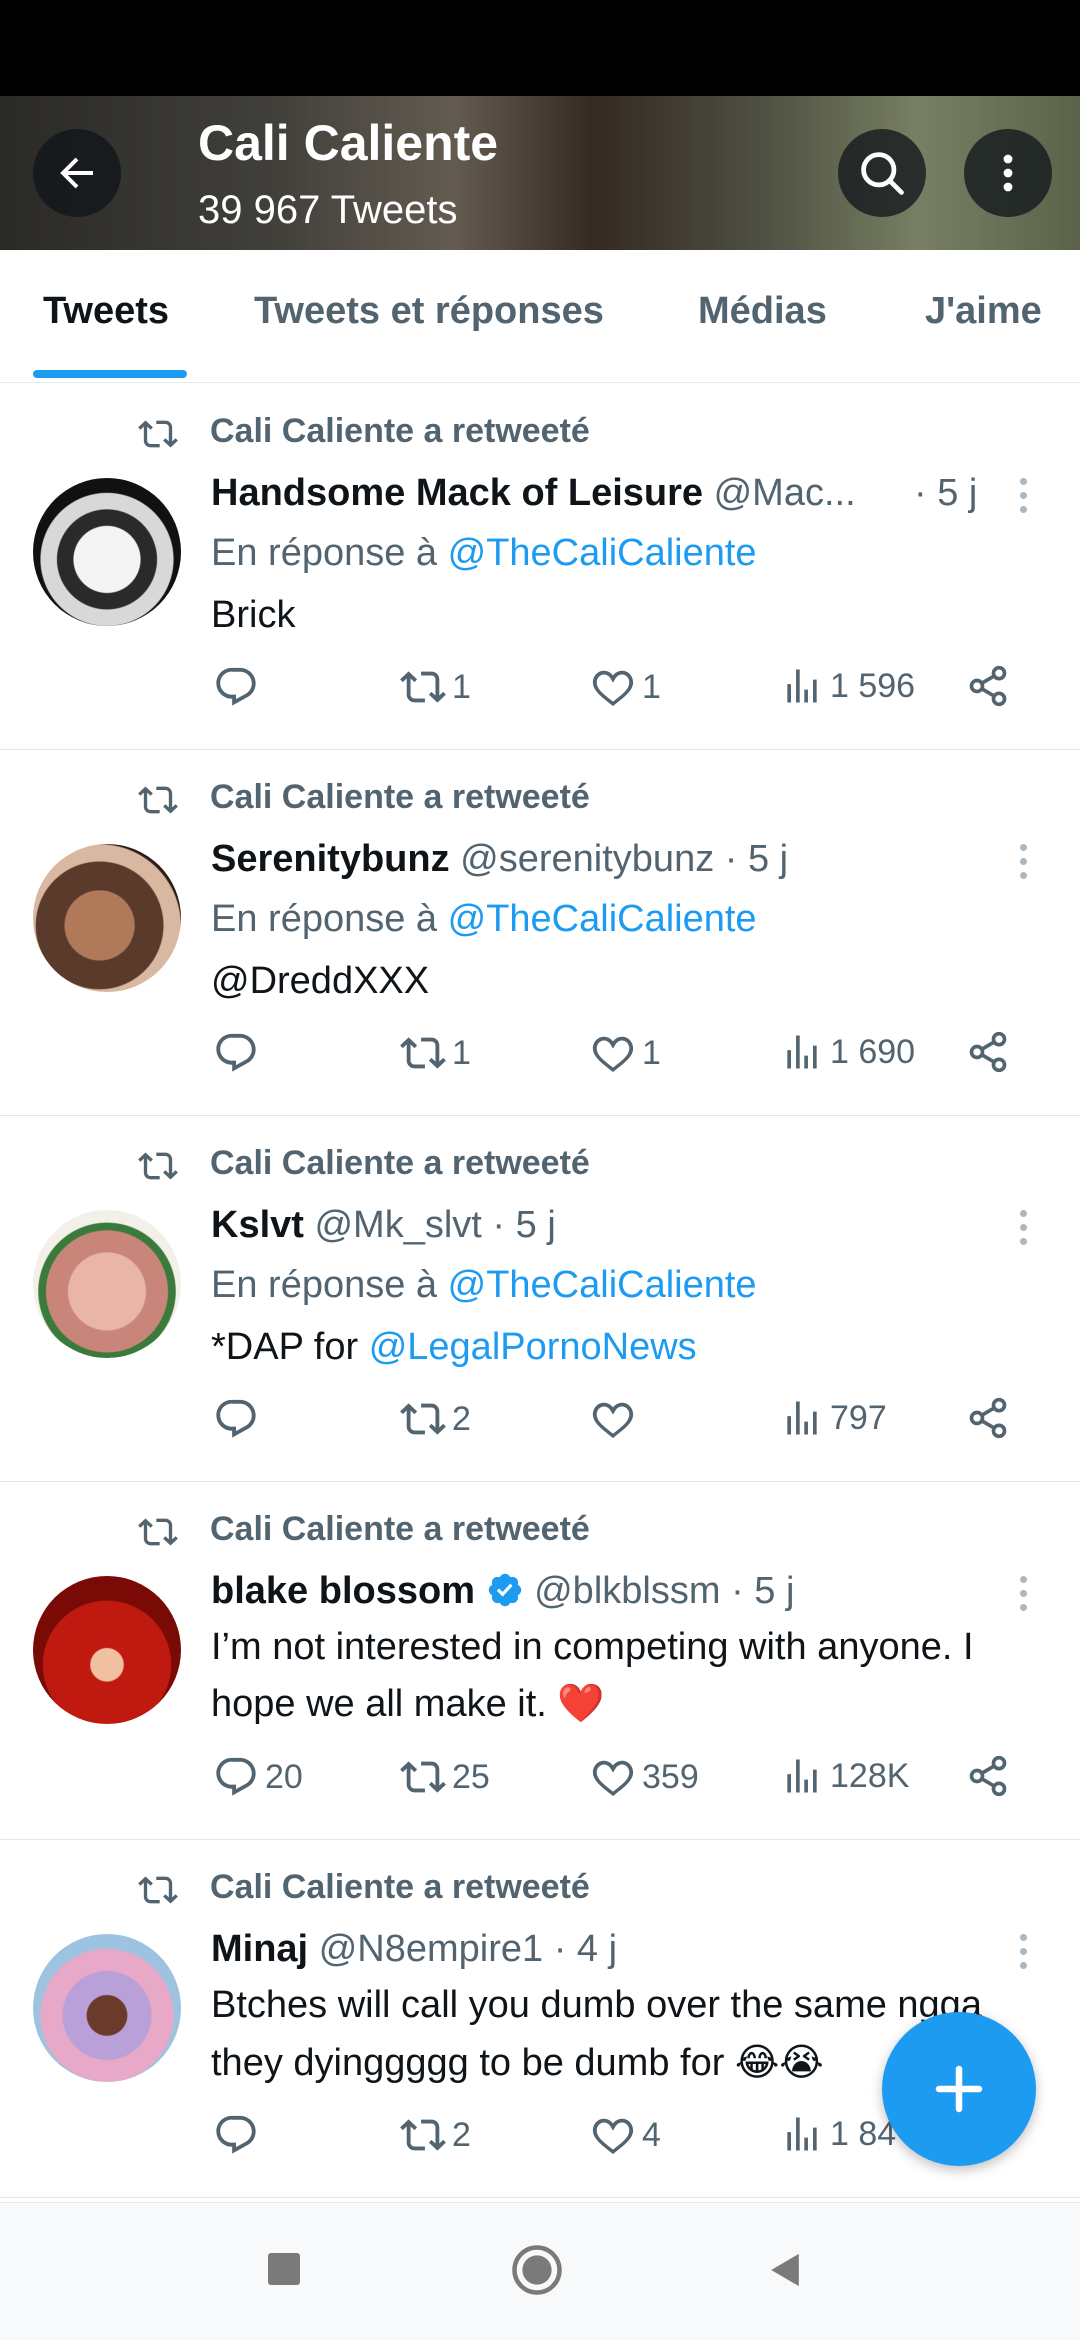 The width and height of the screenshot is (1080, 2340). Describe the element at coordinates (785, 2270) in the screenshot. I see `nav-back-icon` at that location.